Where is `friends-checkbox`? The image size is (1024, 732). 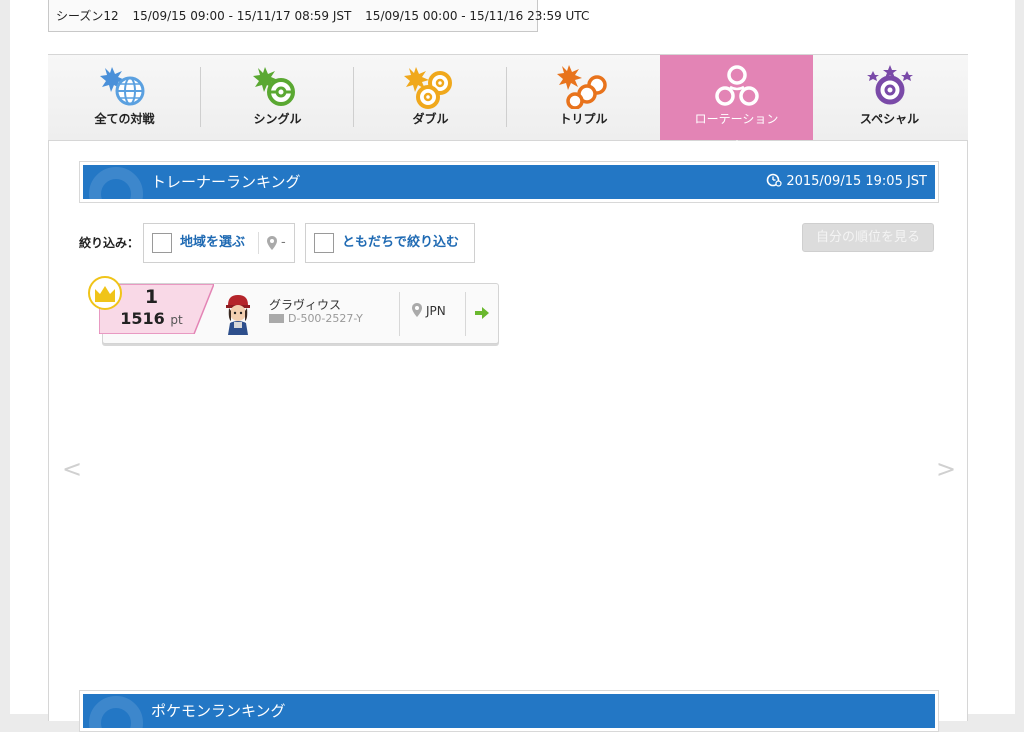 friends-checkbox is located at coordinates (324, 243).